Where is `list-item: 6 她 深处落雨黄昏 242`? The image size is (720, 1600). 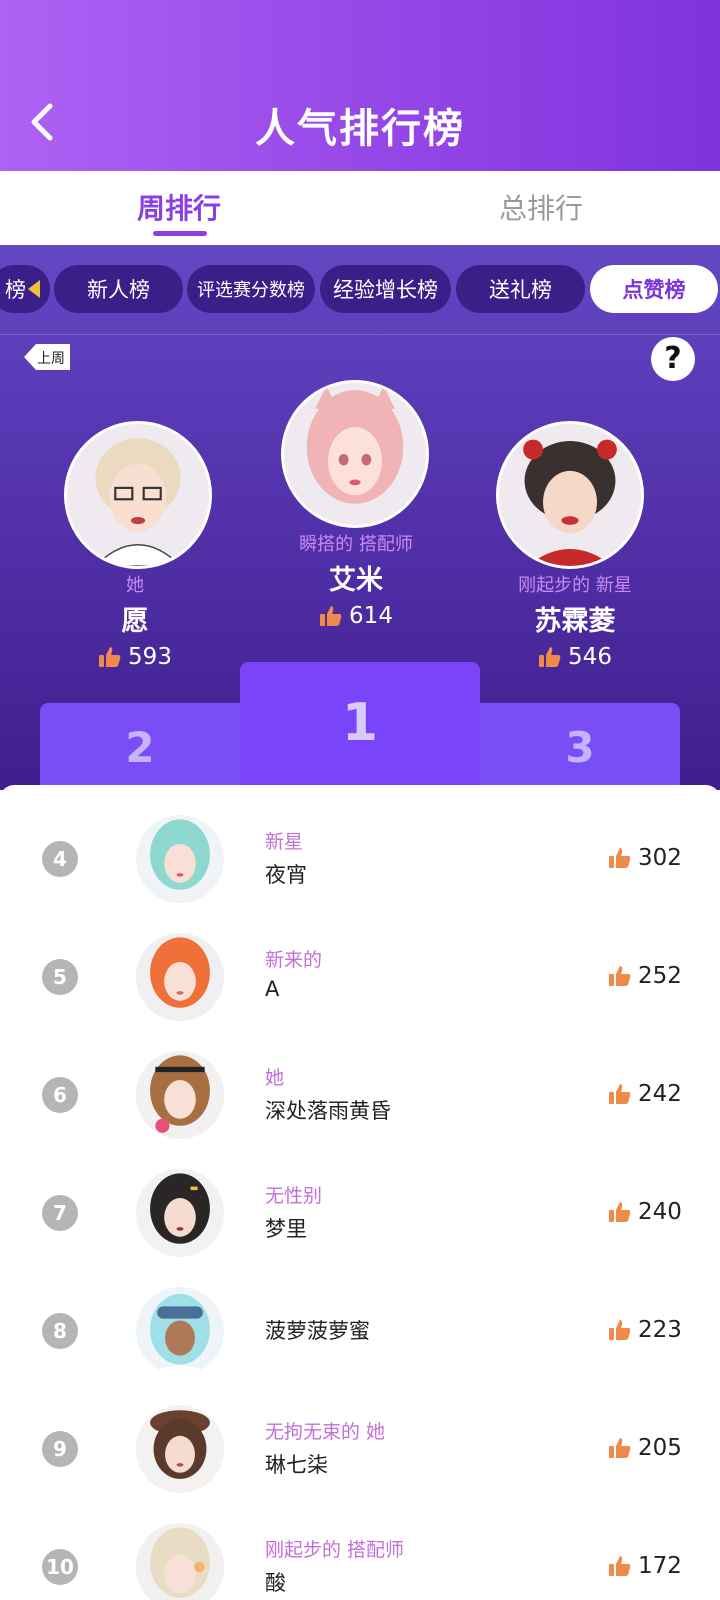 list-item: 6 她 深处落雨黄昏 242 is located at coordinates (360, 1080).